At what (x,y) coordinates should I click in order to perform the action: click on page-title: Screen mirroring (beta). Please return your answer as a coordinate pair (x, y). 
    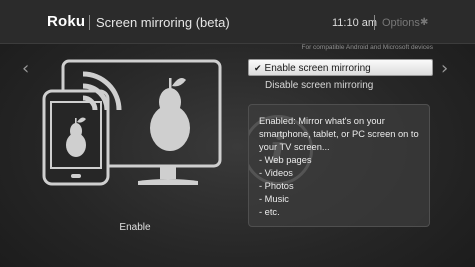
    Looking at the image, I should click on (163, 22).